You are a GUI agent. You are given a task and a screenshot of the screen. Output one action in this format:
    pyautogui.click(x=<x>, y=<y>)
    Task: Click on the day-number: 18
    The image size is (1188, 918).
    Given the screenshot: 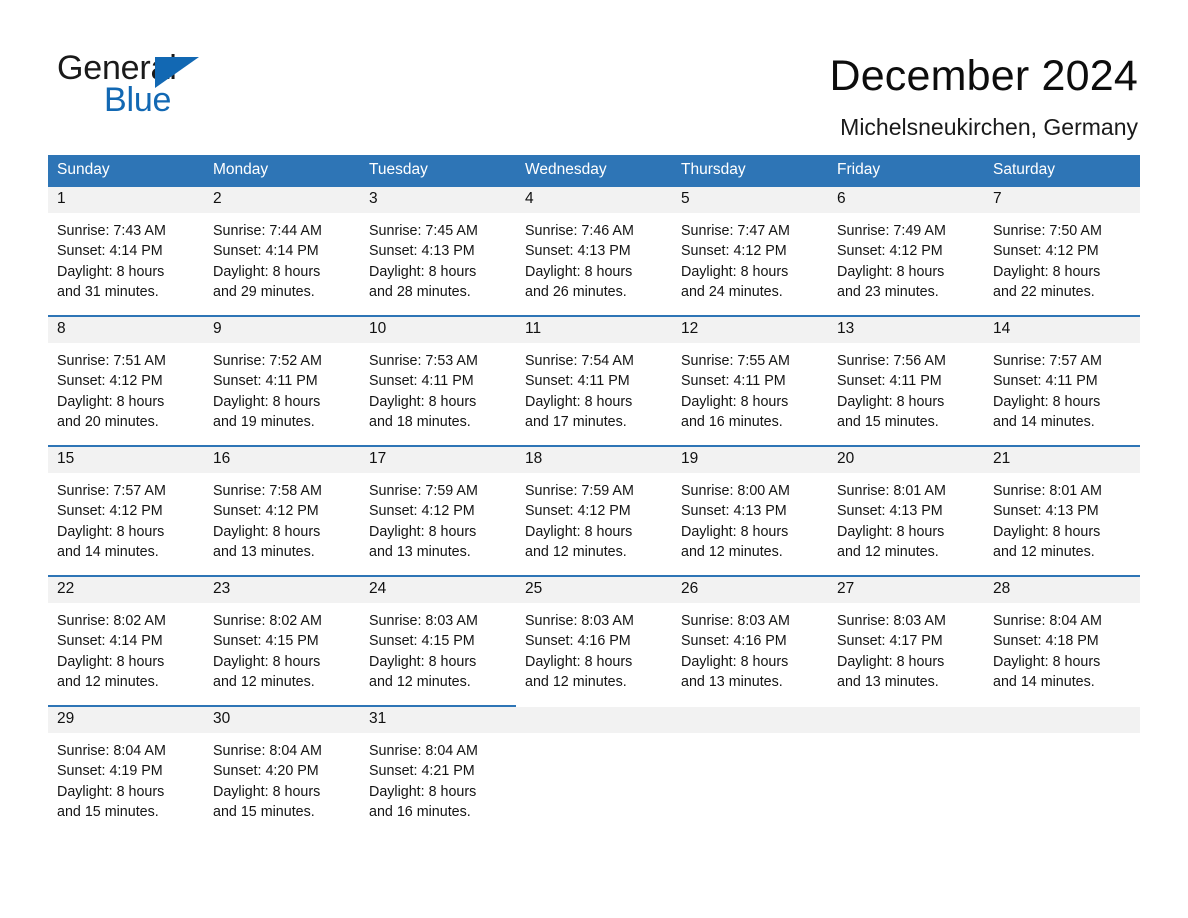 What is the action you would take?
    pyautogui.click(x=534, y=458)
    